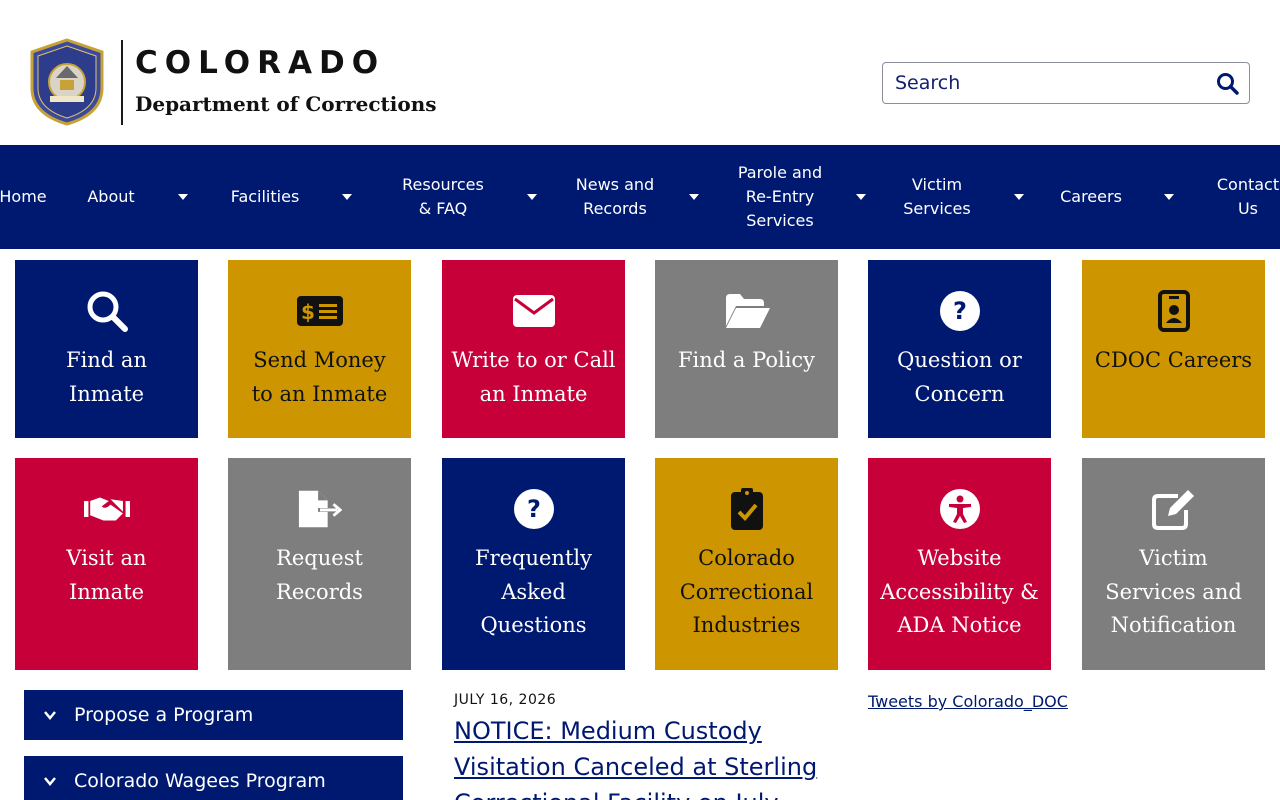 The width and height of the screenshot is (1280, 800). I want to click on accessibility-icon, so click(960, 509).